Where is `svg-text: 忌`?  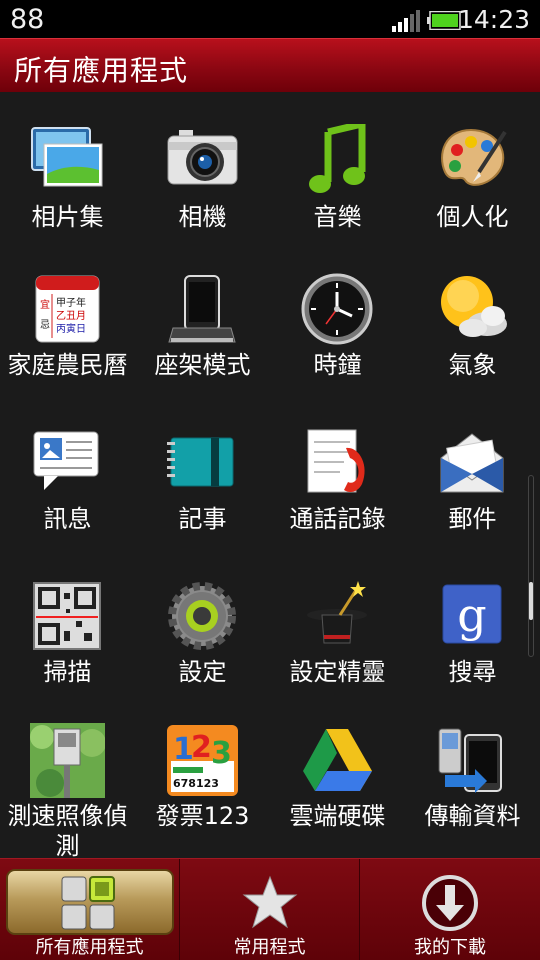
svg-text: 忌 is located at coordinates (45, 325).